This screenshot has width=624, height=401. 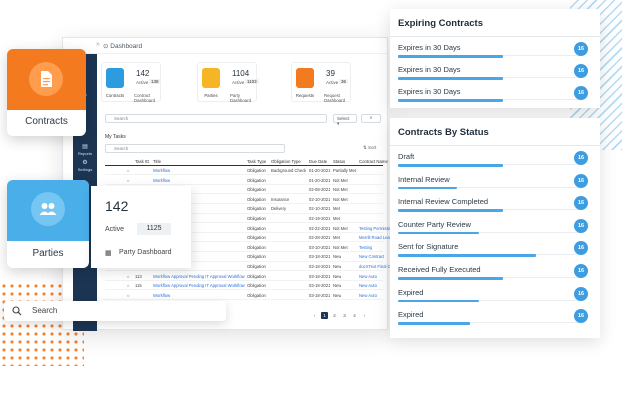 What do you see at coordinates (344, 315) in the screenshot?
I see `page-button: 3` at bounding box center [344, 315].